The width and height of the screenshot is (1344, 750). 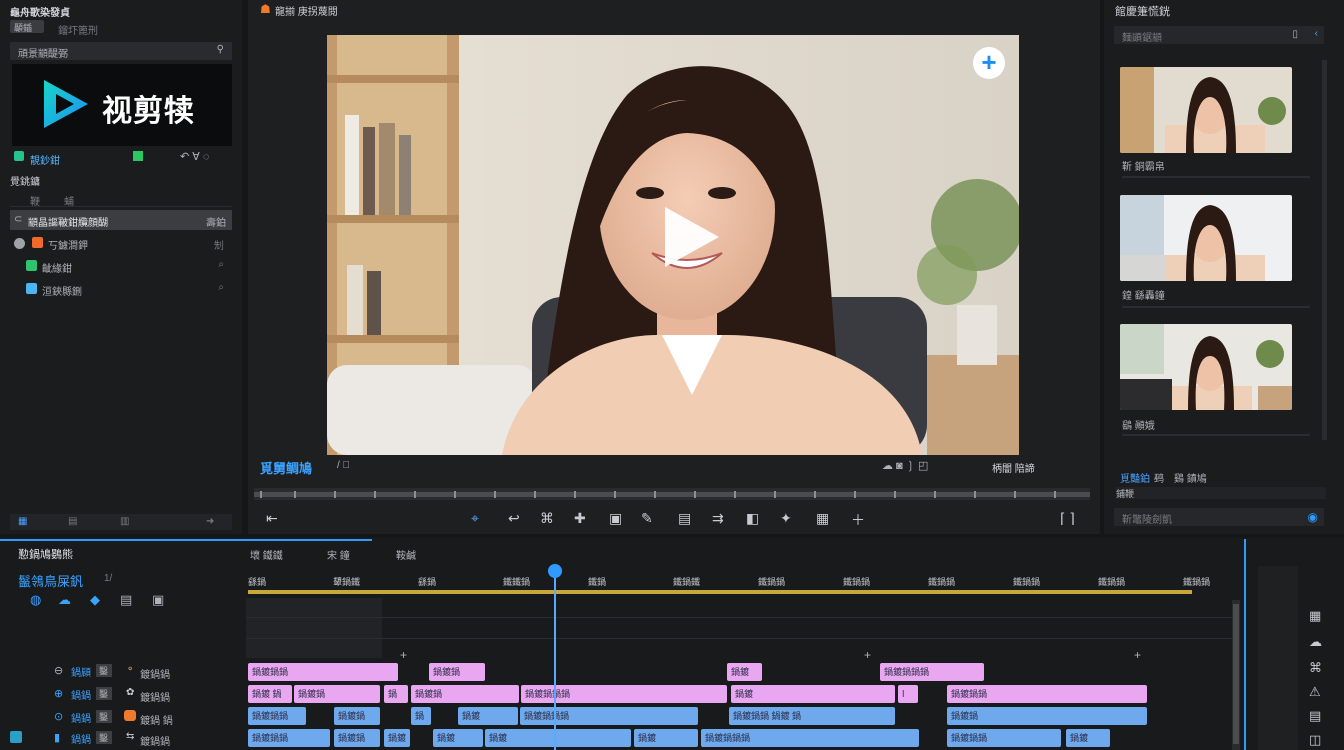 What do you see at coordinates (555, 571) in the screenshot?
I see `playhead-handle` at bounding box center [555, 571].